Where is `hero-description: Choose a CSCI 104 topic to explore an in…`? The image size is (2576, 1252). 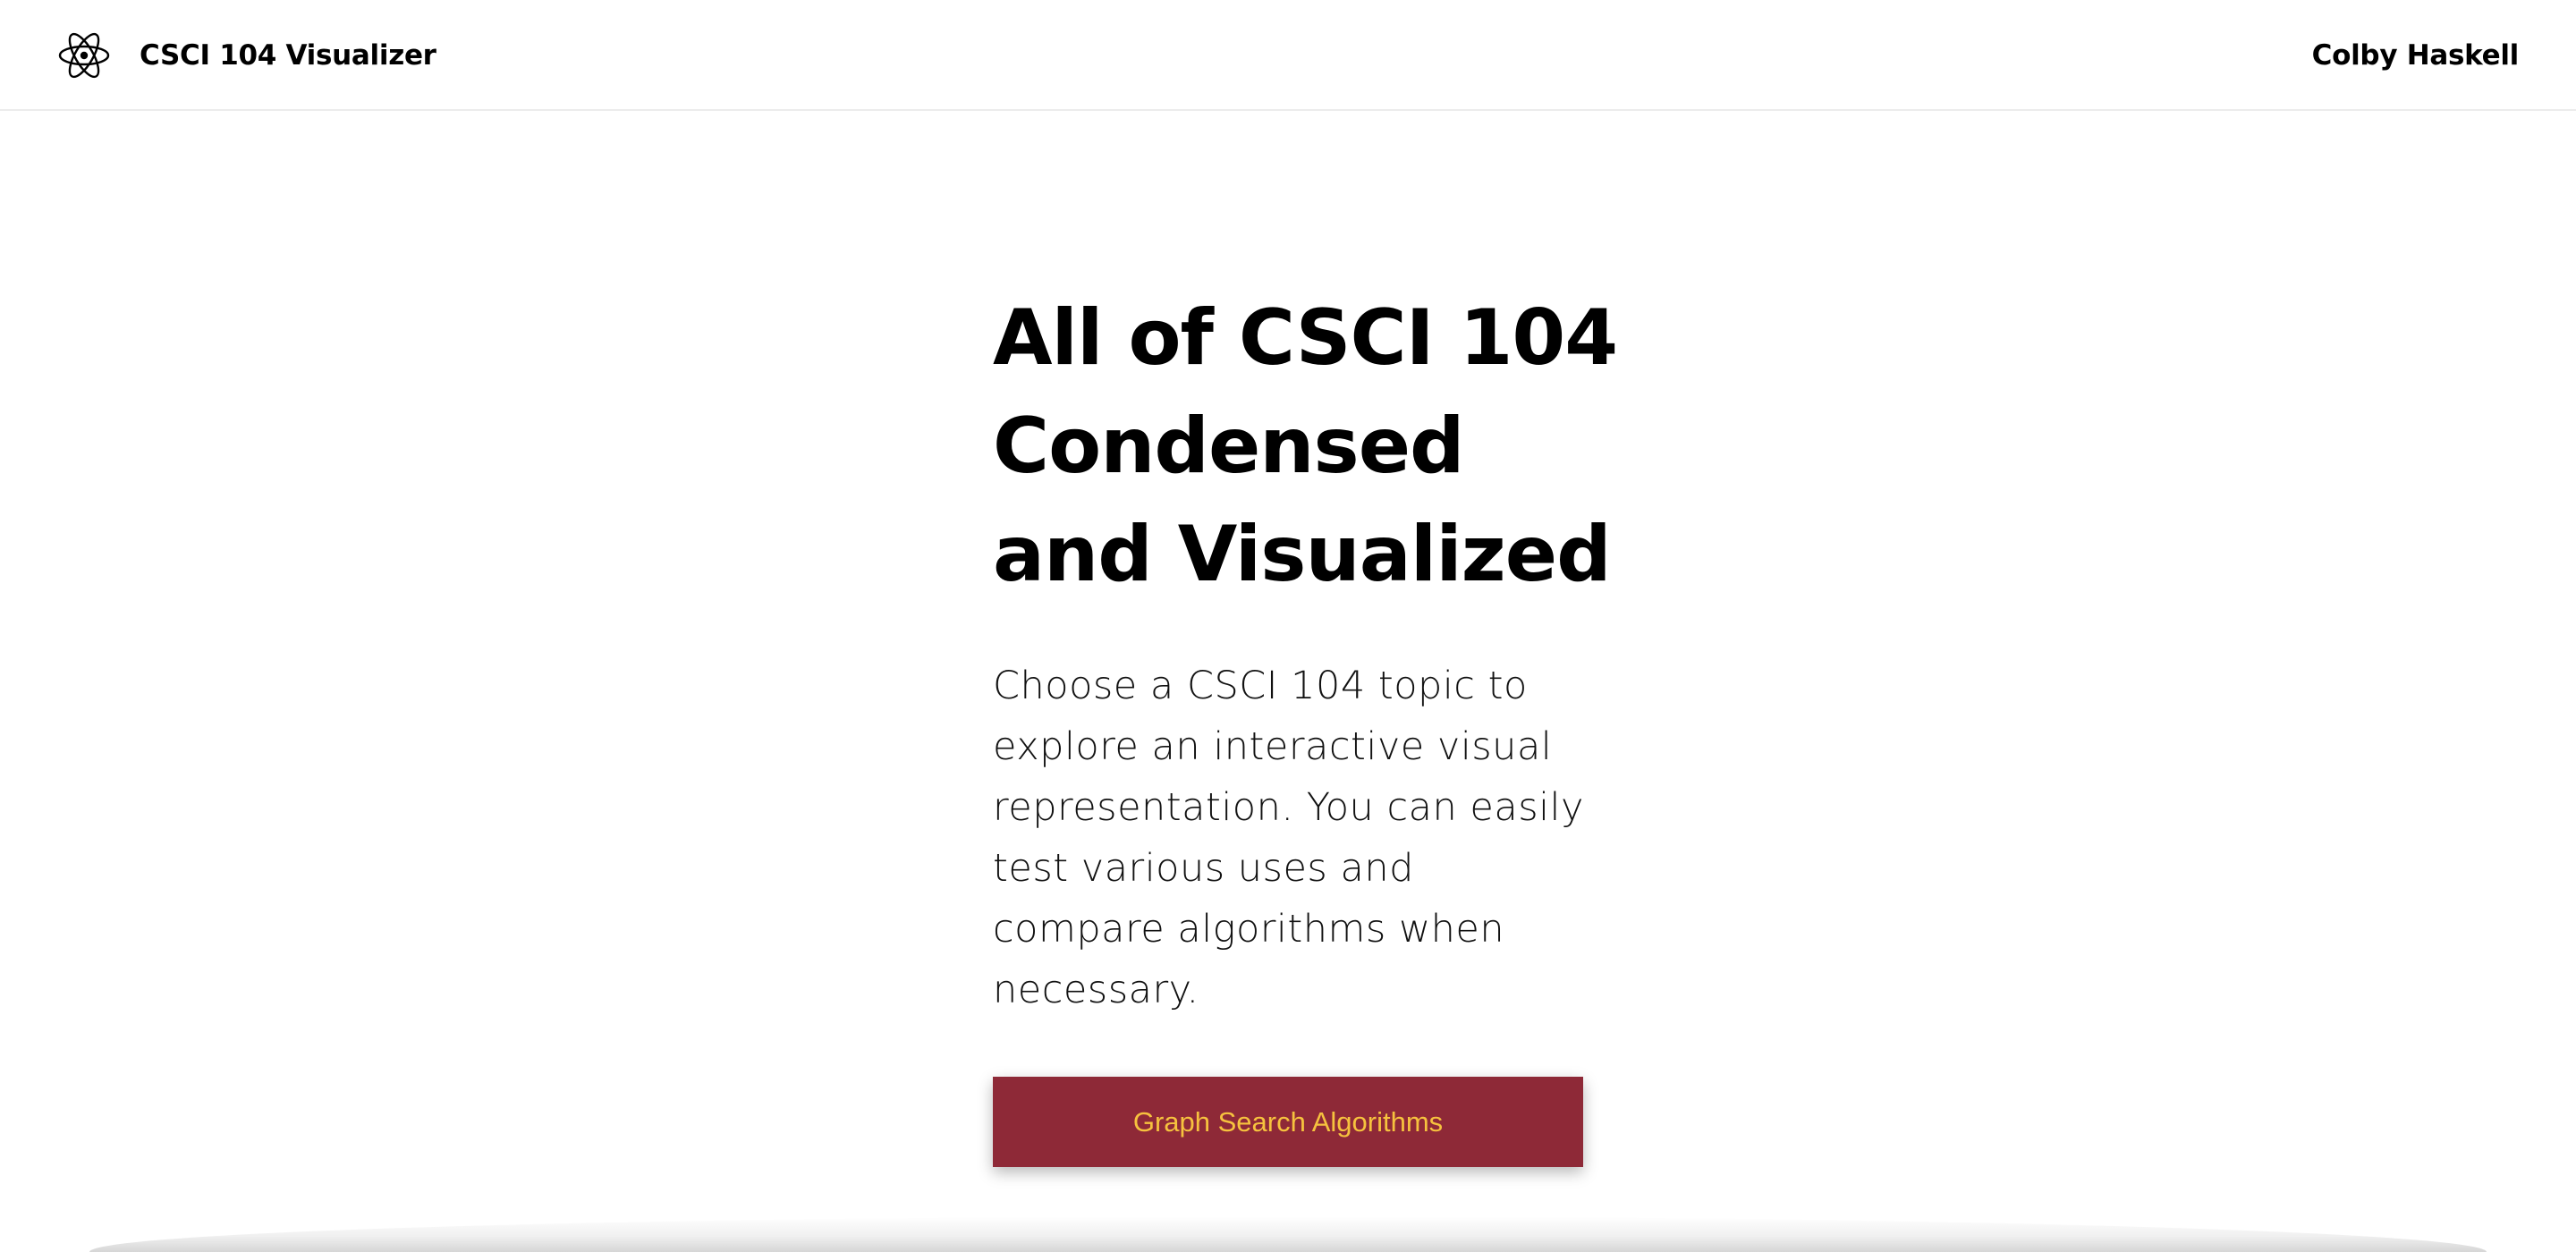
hero-description: Choose a CSCI 104 topic to explore an in… is located at coordinates (1292, 838).